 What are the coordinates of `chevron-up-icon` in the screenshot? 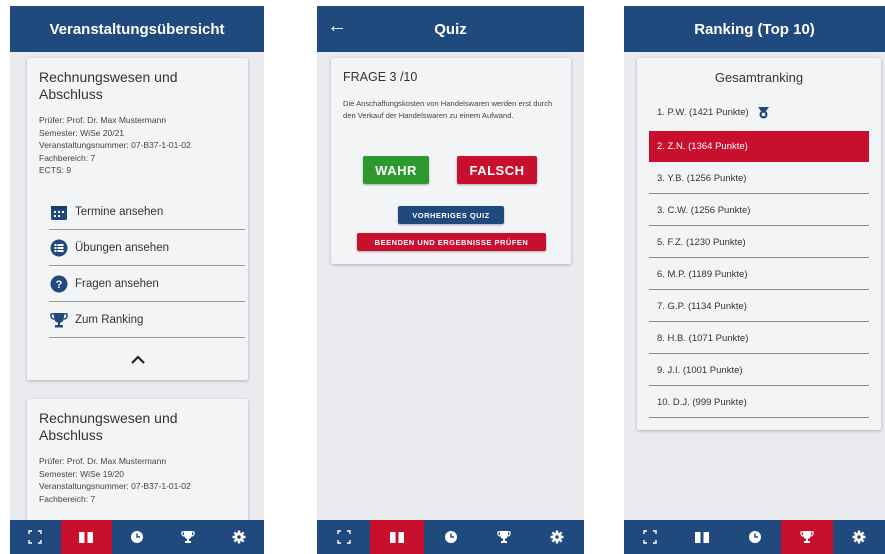 It's located at (138, 360).